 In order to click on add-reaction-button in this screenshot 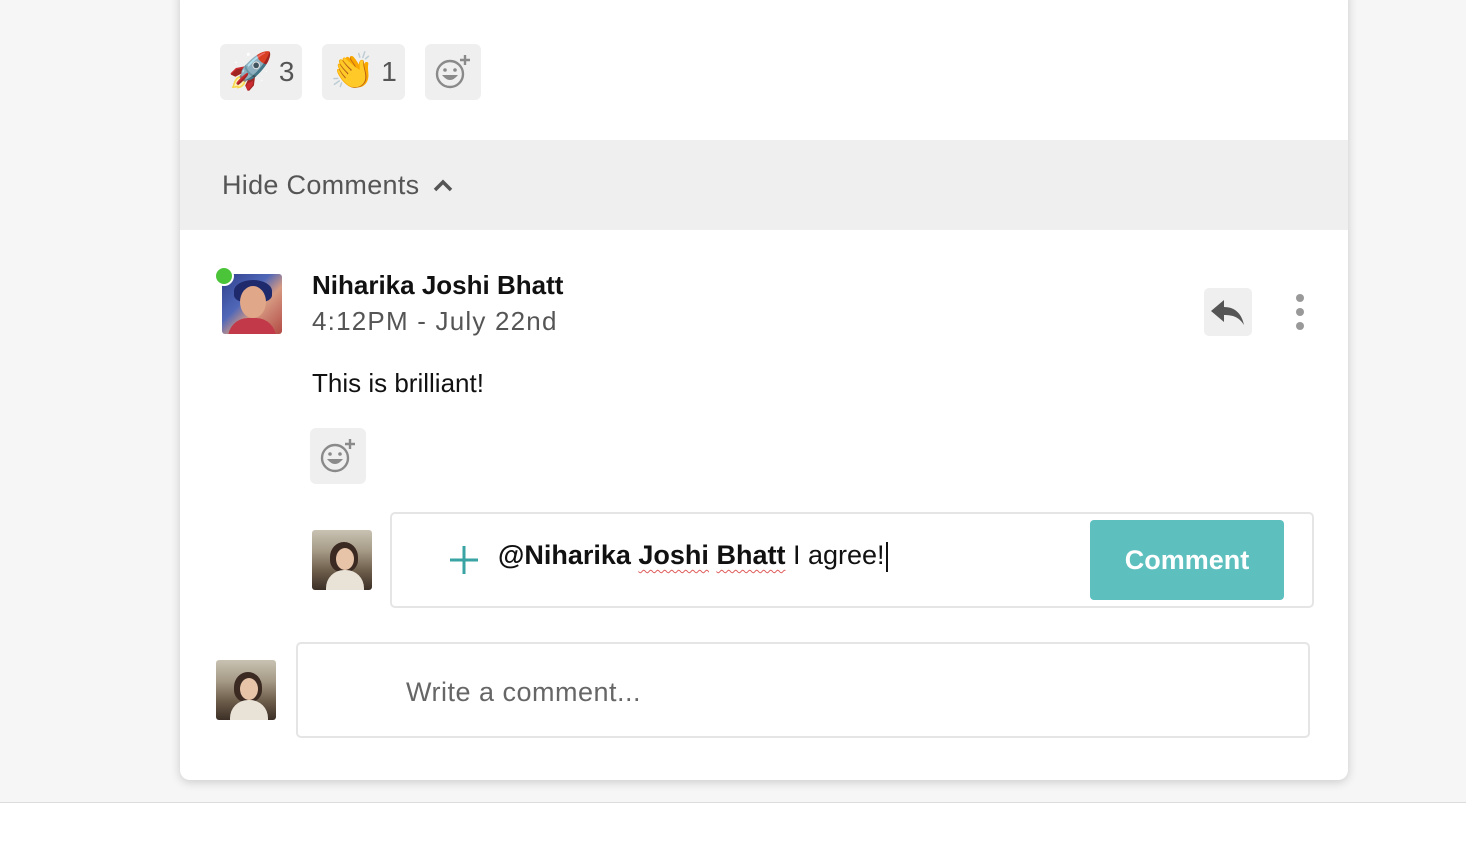, I will do `click(452, 72)`.